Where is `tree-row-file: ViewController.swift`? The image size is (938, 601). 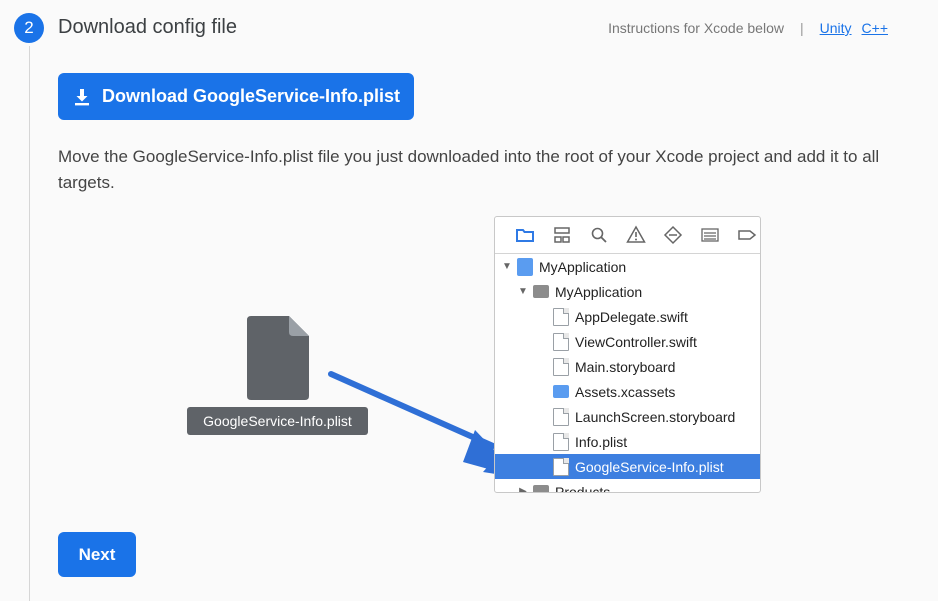
tree-row-file: ViewController.swift is located at coordinates (627, 341).